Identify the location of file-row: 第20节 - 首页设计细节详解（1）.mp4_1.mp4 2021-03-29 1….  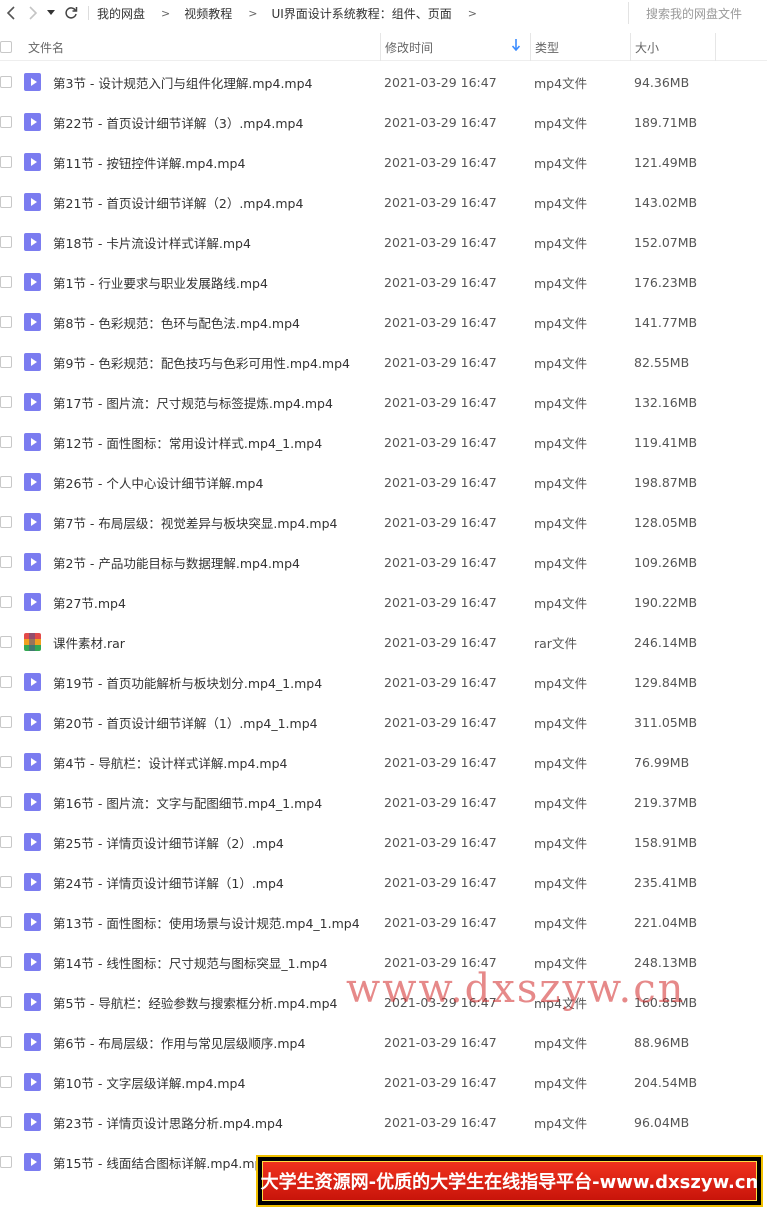
(383, 722).